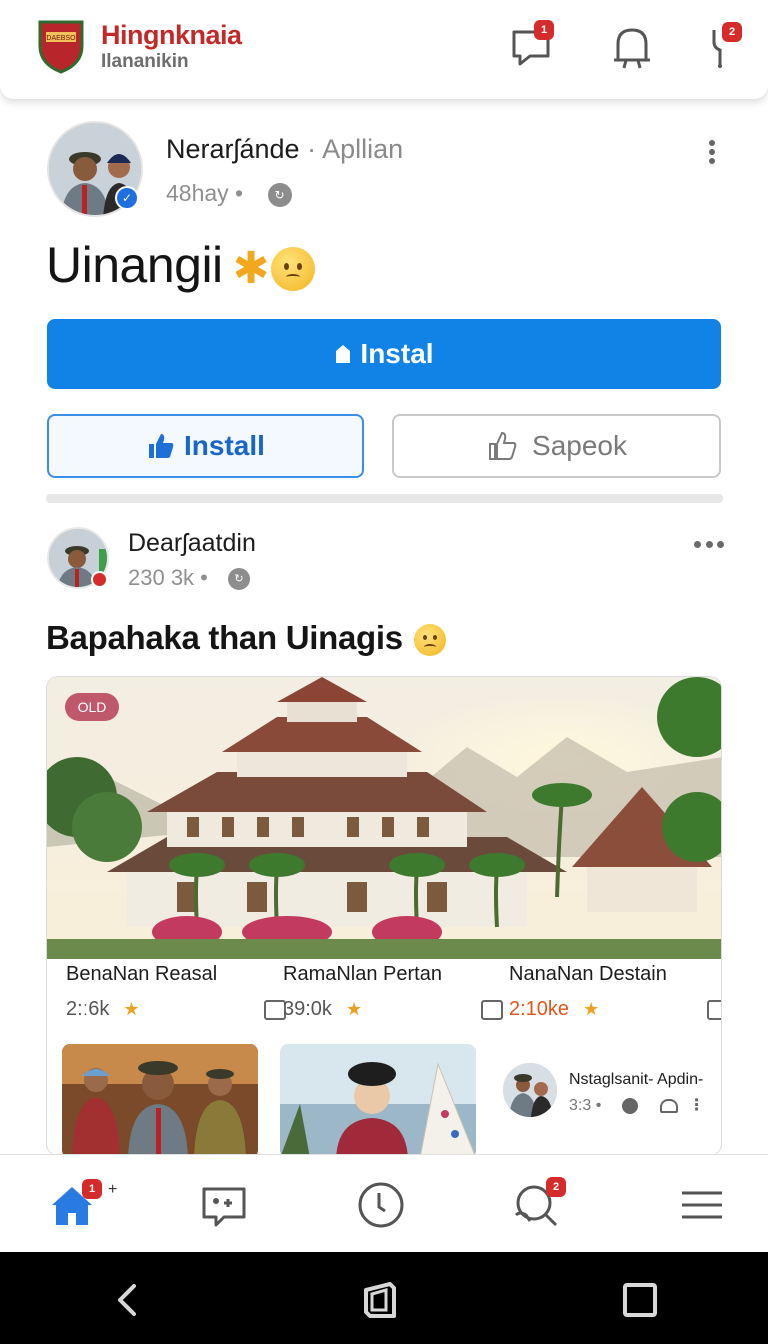 The image size is (768, 1344). I want to click on location-name: BenaNan Reasal, so click(142, 974).